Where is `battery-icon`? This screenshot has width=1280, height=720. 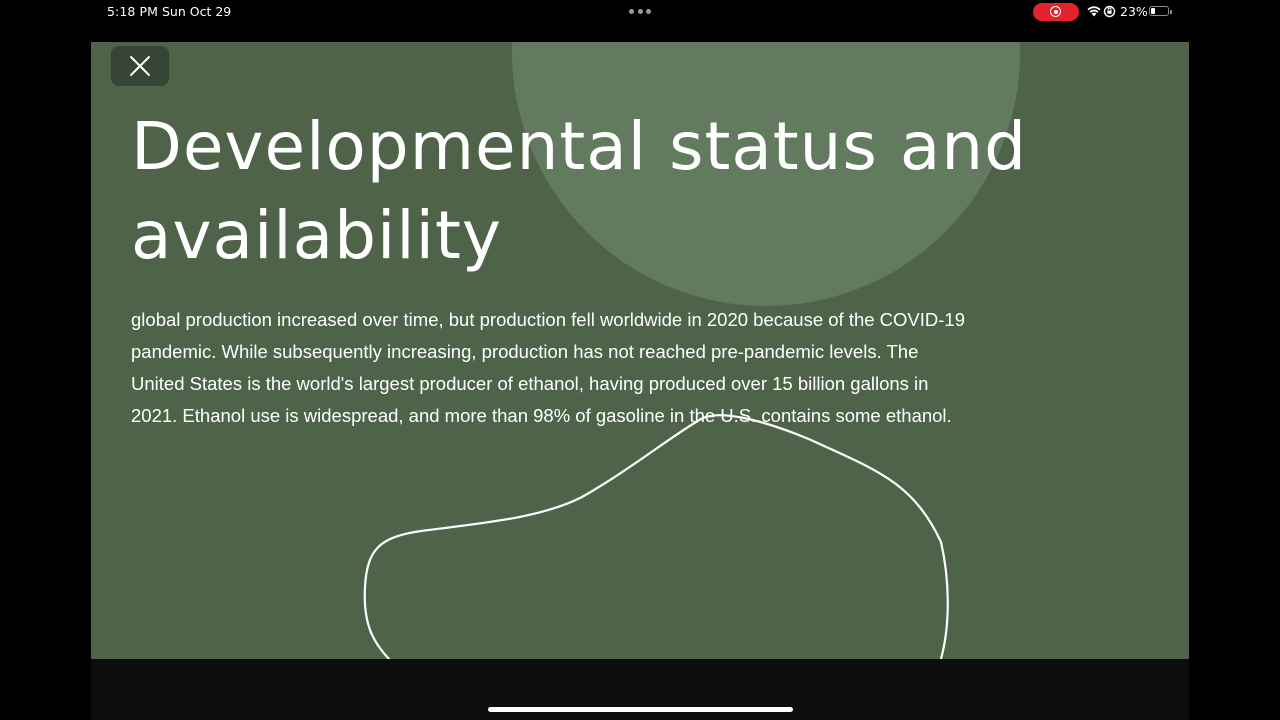 battery-icon is located at coordinates (1160, 11).